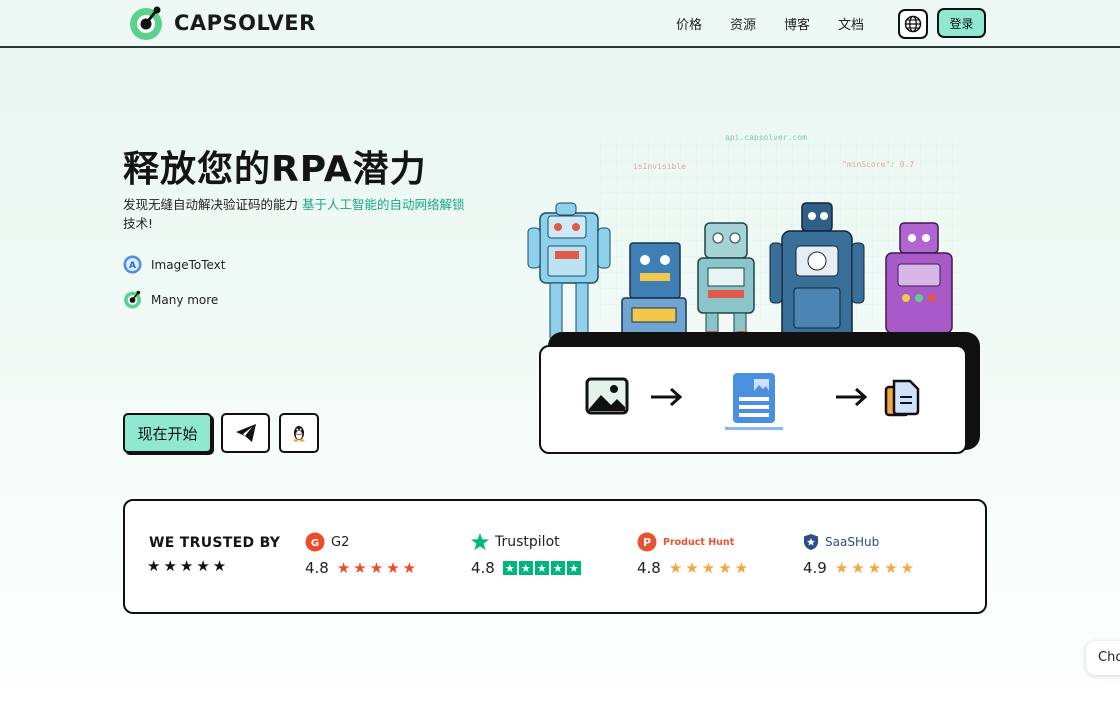  What do you see at coordinates (245, 23) in the screenshot?
I see `brand-name: CAPSOLVER` at bounding box center [245, 23].